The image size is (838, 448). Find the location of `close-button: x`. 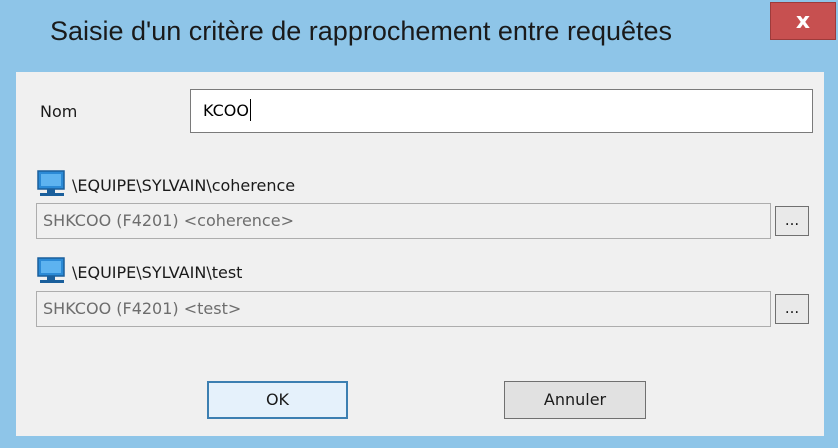

close-button: x is located at coordinates (803, 21).